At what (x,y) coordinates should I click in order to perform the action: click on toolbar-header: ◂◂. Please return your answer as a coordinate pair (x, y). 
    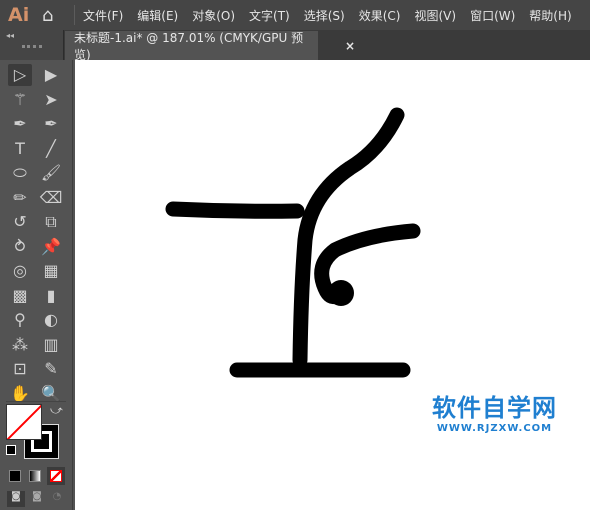
    Looking at the image, I should click on (32, 45).